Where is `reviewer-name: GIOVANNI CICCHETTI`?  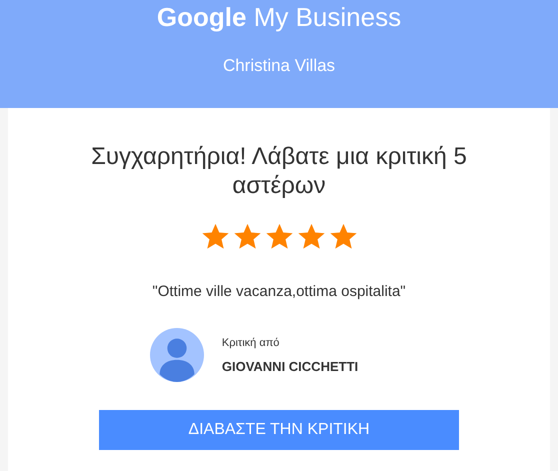 reviewer-name: GIOVANNI CICCHETTI is located at coordinates (290, 366).